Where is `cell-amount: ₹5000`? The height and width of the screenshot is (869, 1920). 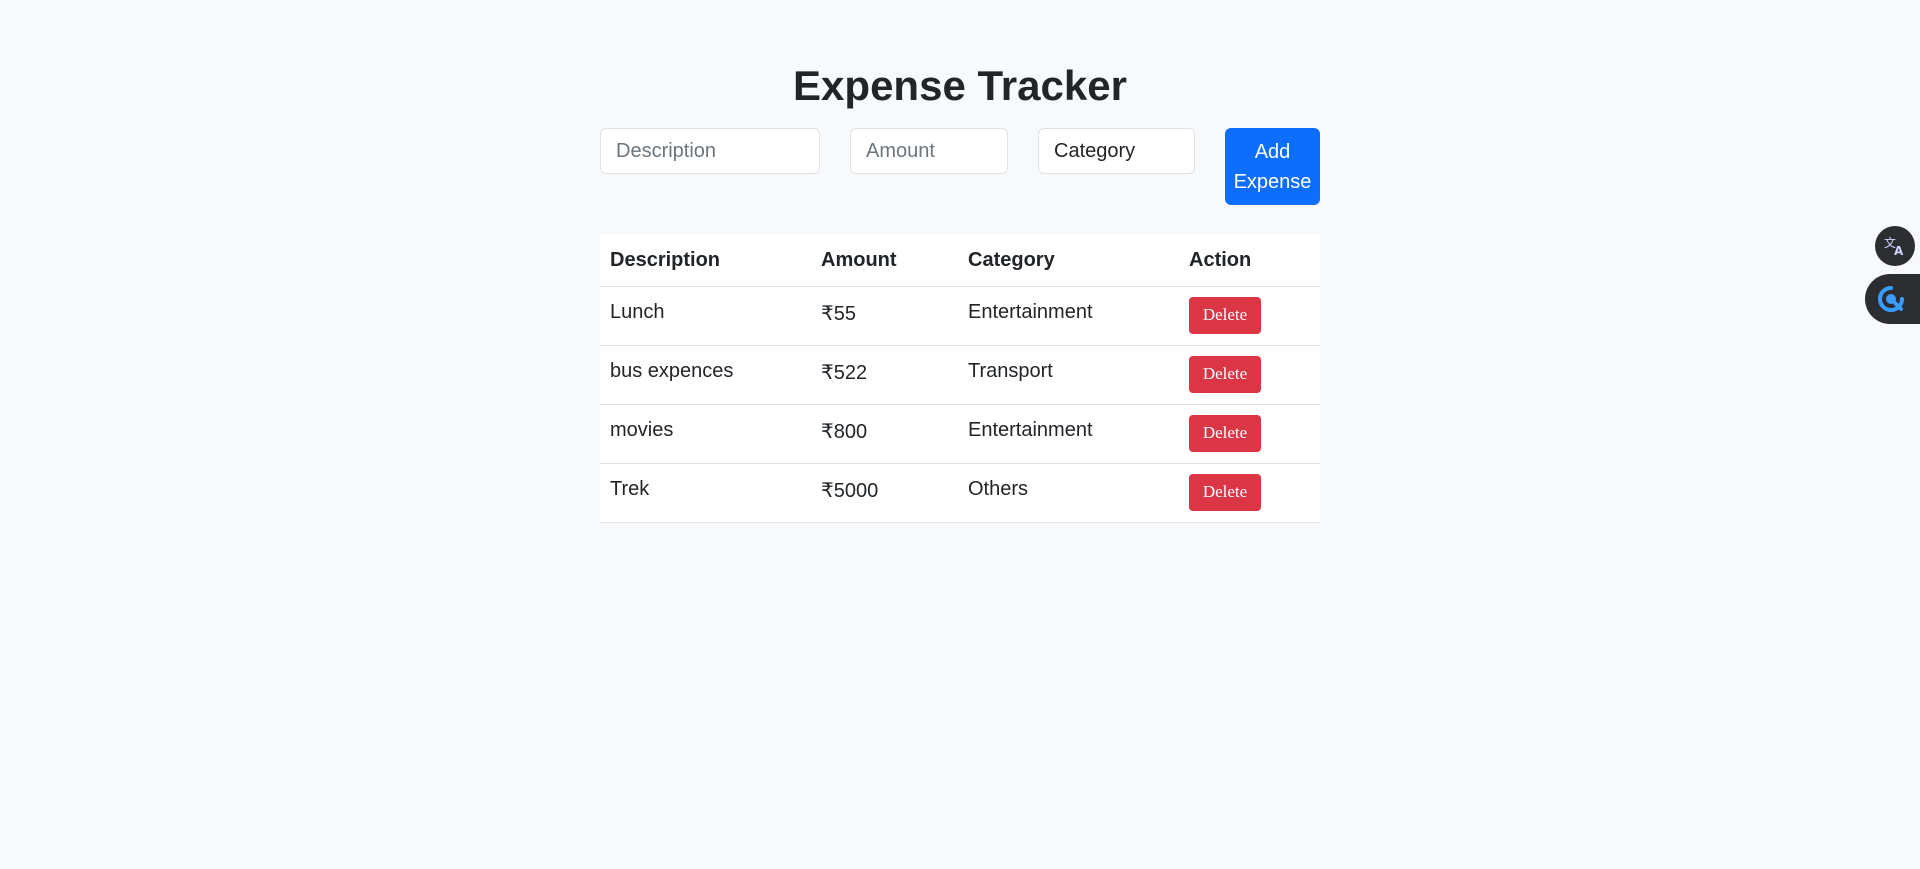
cell-amount: ₹5000 is located at coordinates (884, 493).